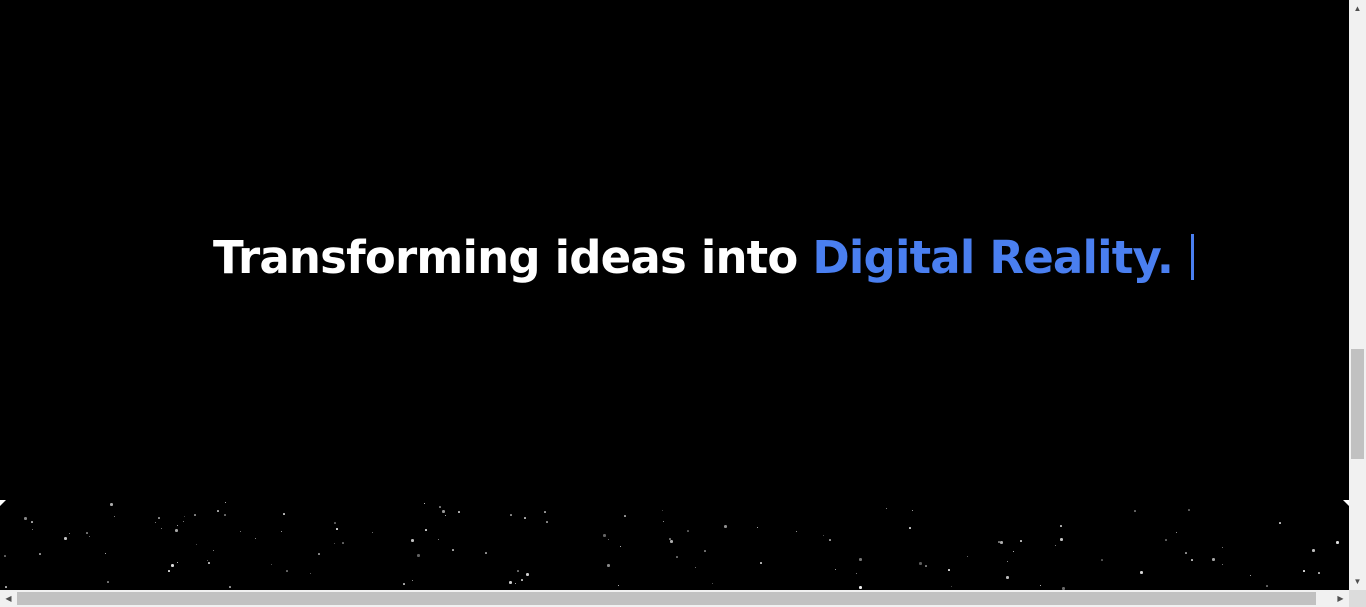 This screenshot has height=607, width=1366. I want to click on scroll-left-arrow-icon: ◀, so click(8, 598).